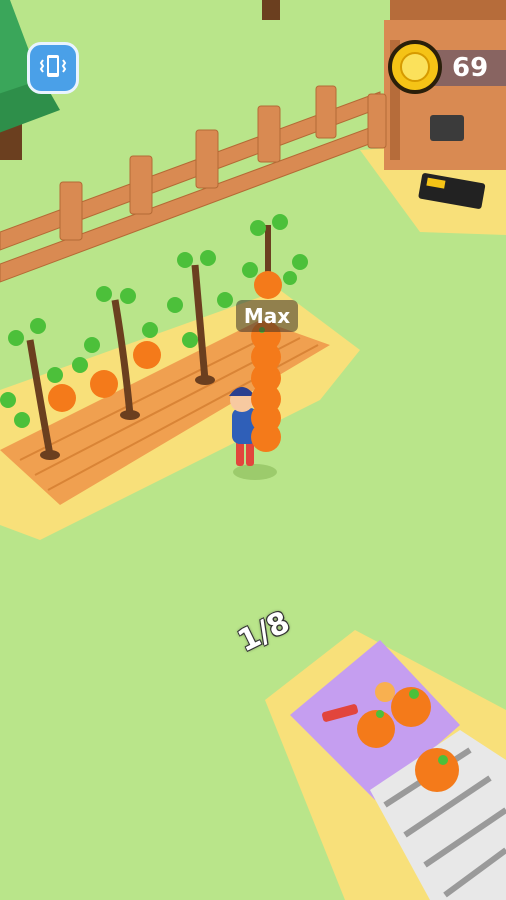  Describe the element at coordinates (266, 386) in the screenshot. I see `orange-stack` at that location.